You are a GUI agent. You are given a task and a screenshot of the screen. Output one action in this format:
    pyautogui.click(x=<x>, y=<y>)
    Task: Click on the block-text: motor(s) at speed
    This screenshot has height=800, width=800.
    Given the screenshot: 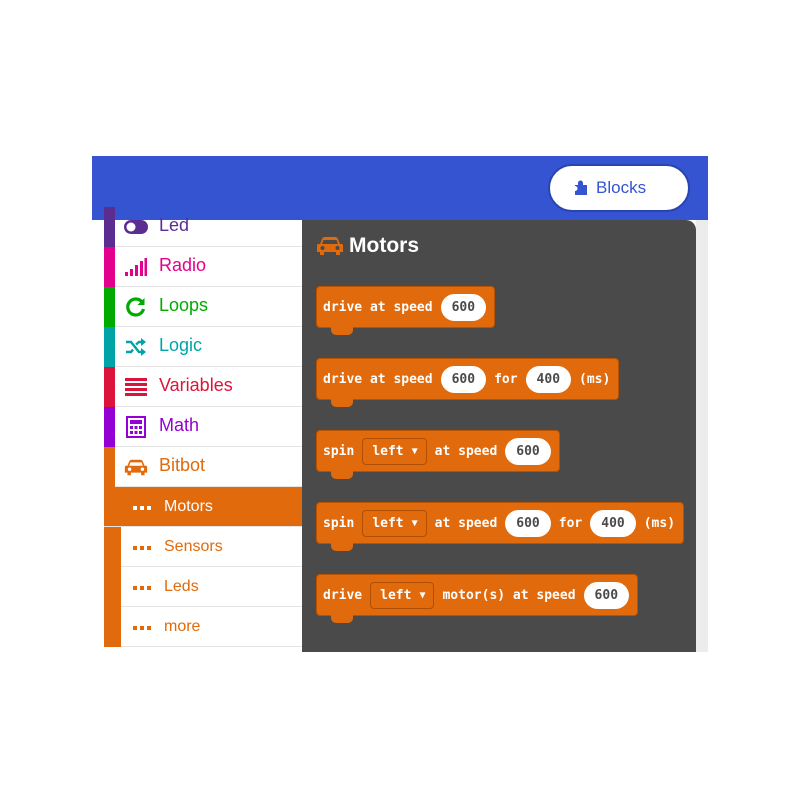 What is the action you would take?
    pyautogui.click(x=509, y=595)
    